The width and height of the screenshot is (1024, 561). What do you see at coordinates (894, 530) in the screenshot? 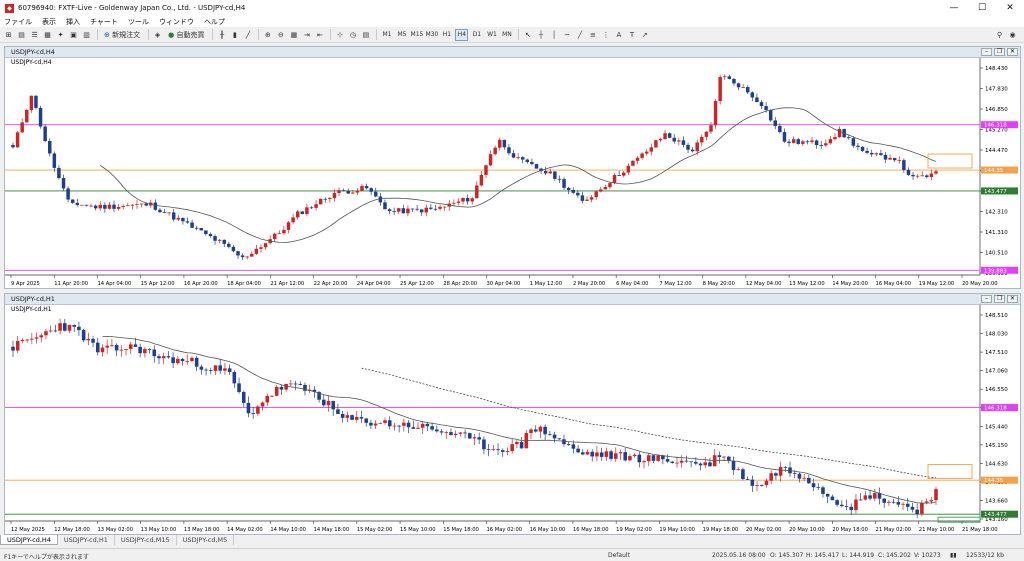
I see `time-tick-label: 21 May 02:00` at bounding box center [894, 530].